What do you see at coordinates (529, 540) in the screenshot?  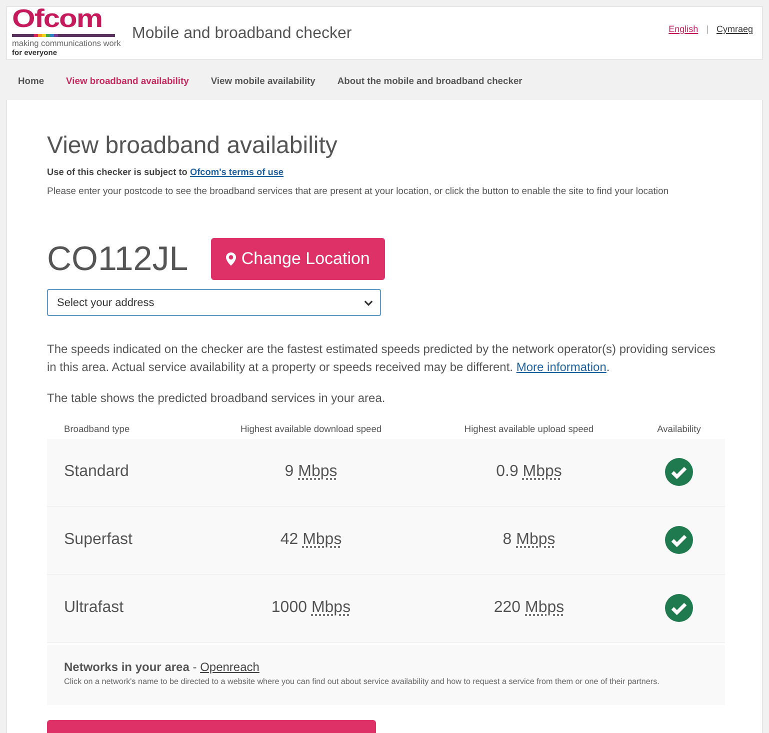 I see `upload-speed: 8 Mbps` at bounding box center [529, 540].